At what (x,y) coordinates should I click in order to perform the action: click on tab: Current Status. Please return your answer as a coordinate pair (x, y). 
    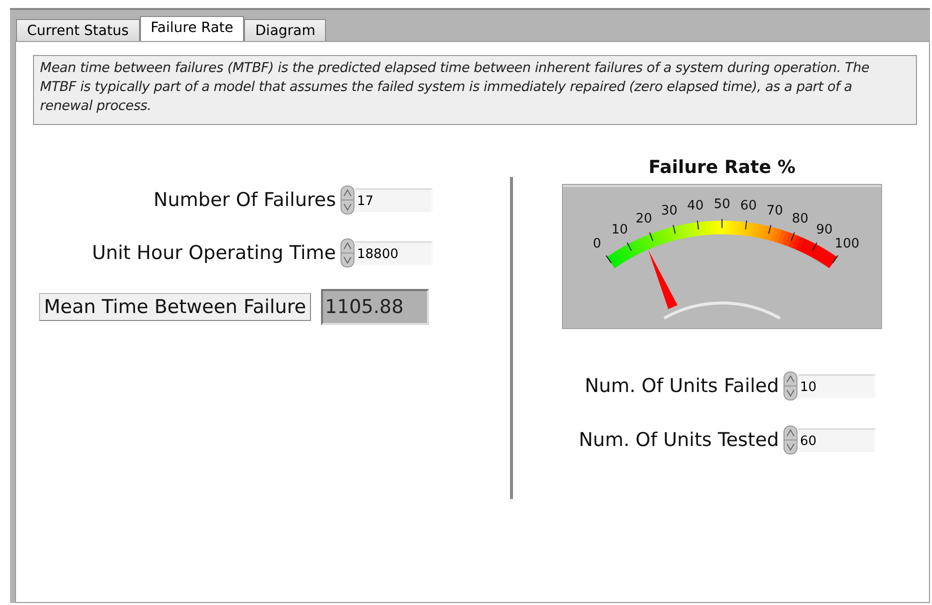
    Looking at the image, I should click on (78, 30).